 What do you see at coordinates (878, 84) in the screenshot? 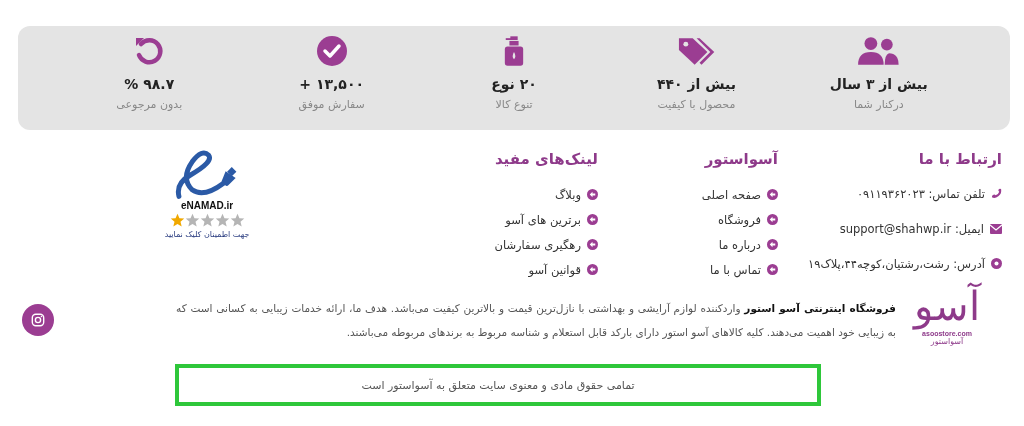
I see `stat-value: بیش از ۳ سال` at bounding box center [878, 84].